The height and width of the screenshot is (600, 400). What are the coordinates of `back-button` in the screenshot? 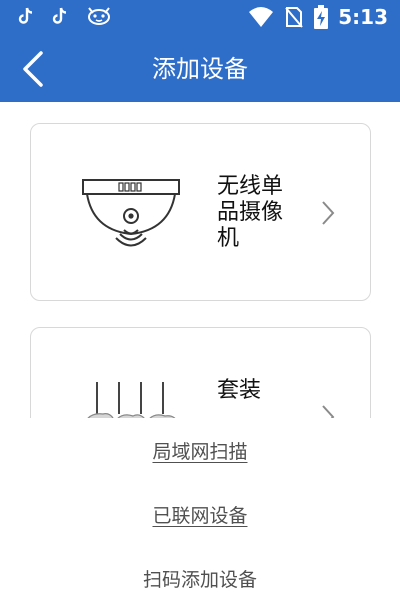 It's located at (33, 69).